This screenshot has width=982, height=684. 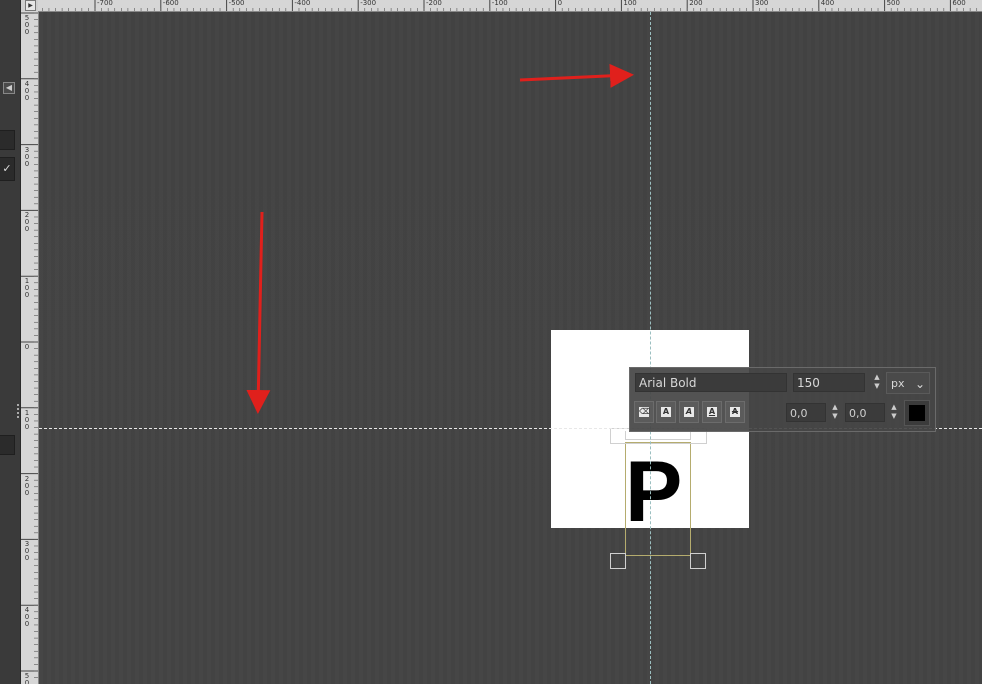 What do you see at coordinates (658, 499) in the screenshot?
I see `text-box-frame` at bounding box center [658, 499].